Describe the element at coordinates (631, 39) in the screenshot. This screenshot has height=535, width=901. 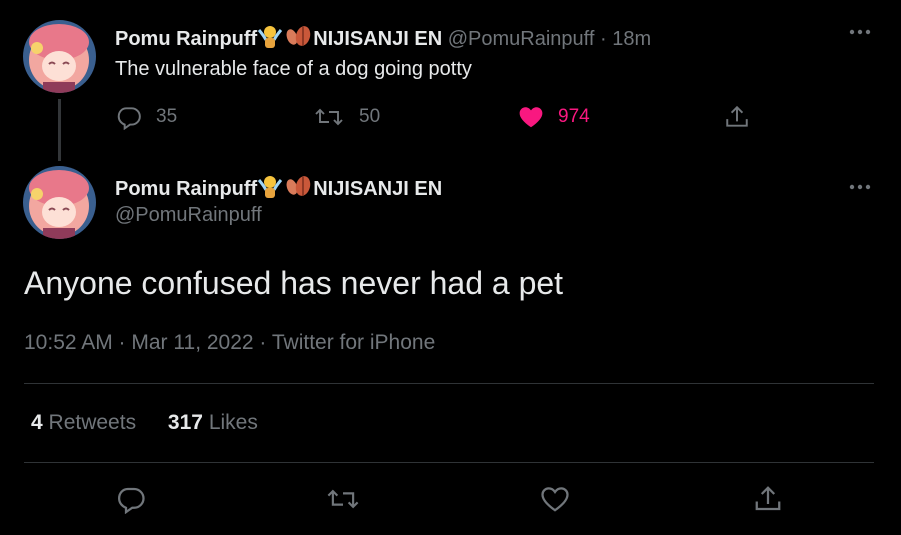
I see `tweet-time: 18m` at that location.